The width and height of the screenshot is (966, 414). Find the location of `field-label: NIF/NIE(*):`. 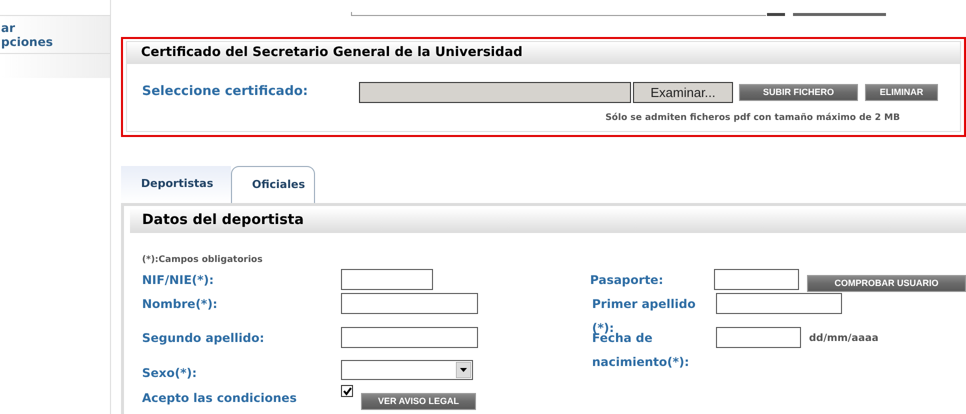

field-label: NIF/NIE(*): is located at coordinates (178, 280).